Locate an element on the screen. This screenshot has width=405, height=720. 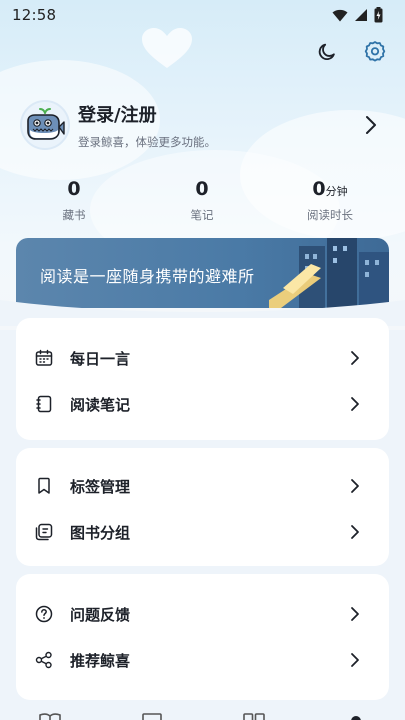
heart-cloud-decoration is located at coordinates (167, 48).